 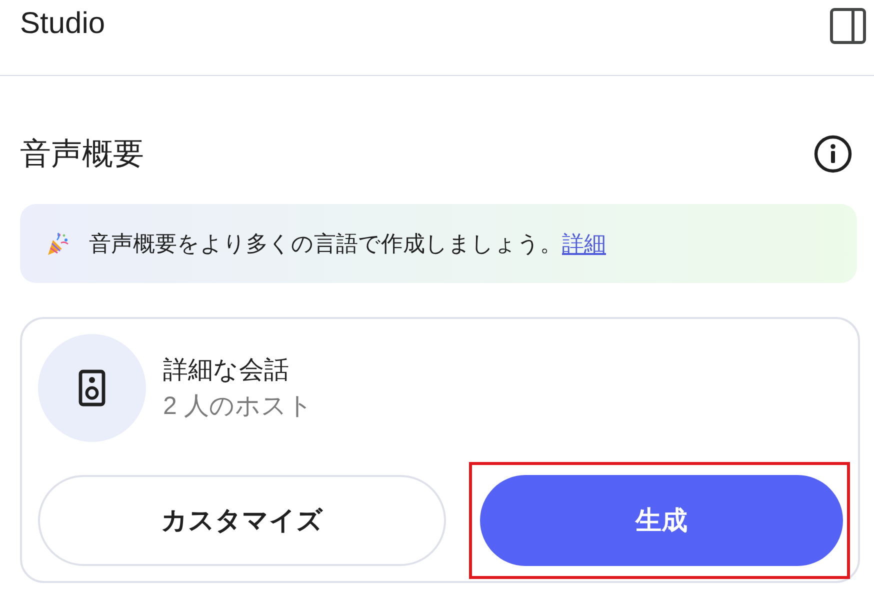 I want to click on panel-title: Studio, so click(x=63, y=24).